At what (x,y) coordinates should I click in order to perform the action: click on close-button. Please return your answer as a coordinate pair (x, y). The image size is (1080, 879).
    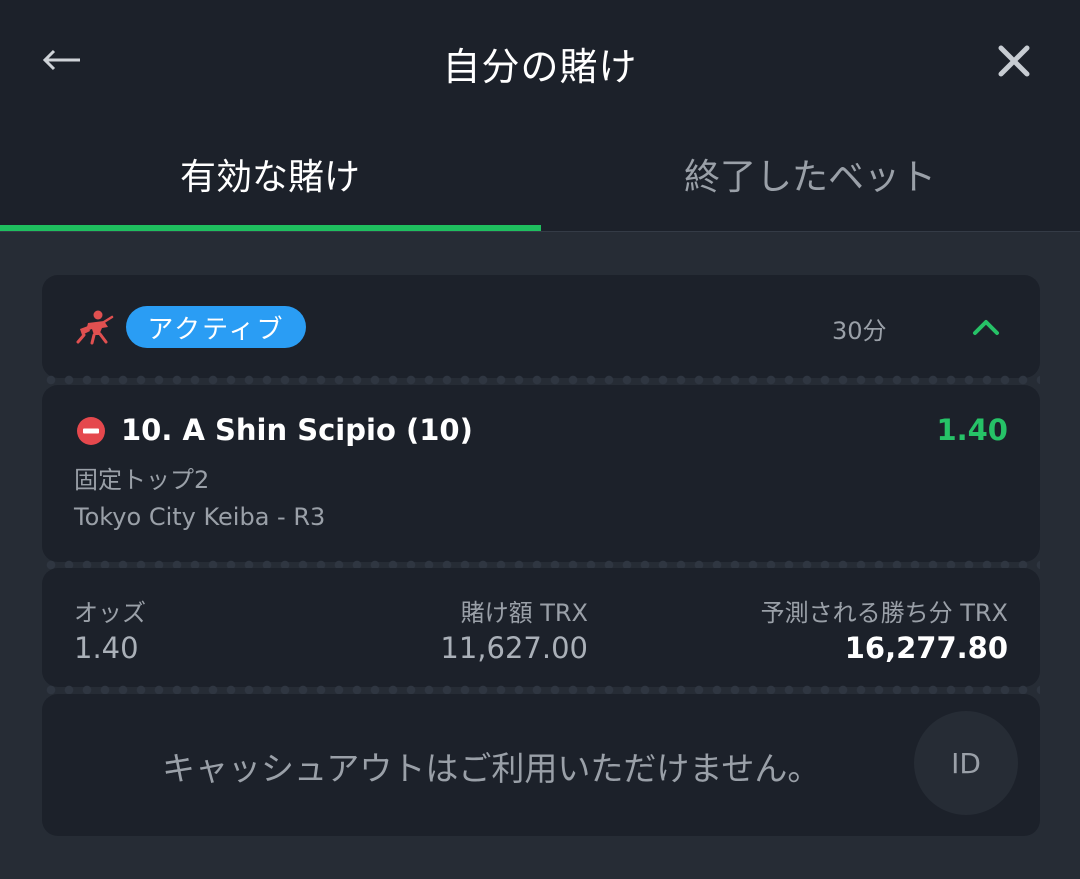
    Looking at the image, I should click on (1014, 61).